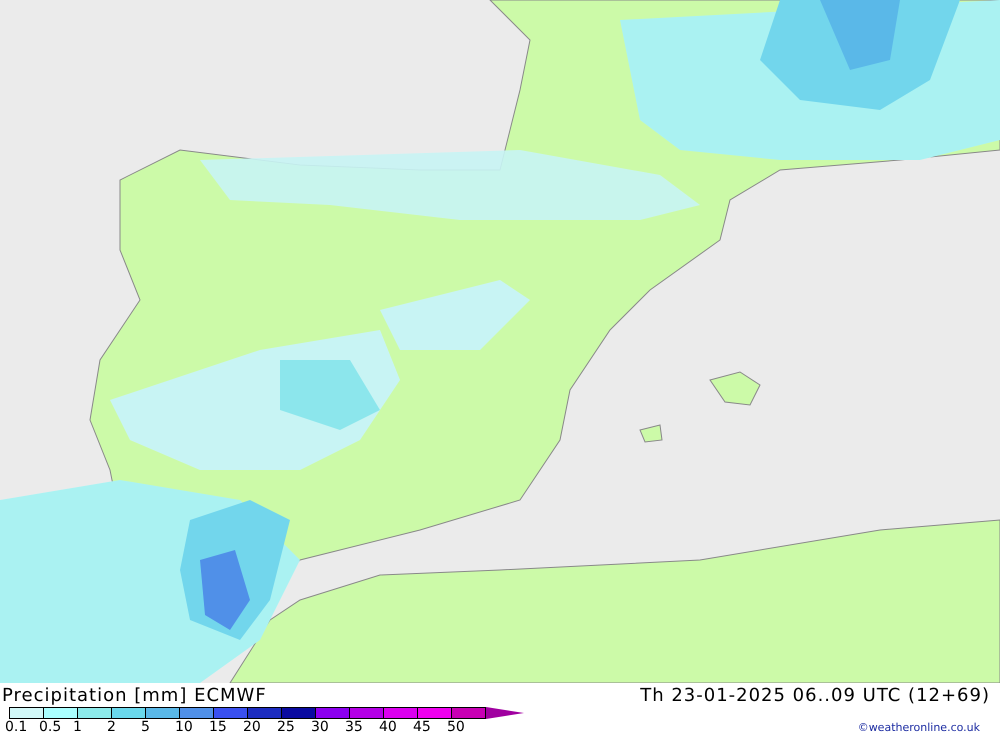  I want to click on triangle-icon, so click(505, 713).